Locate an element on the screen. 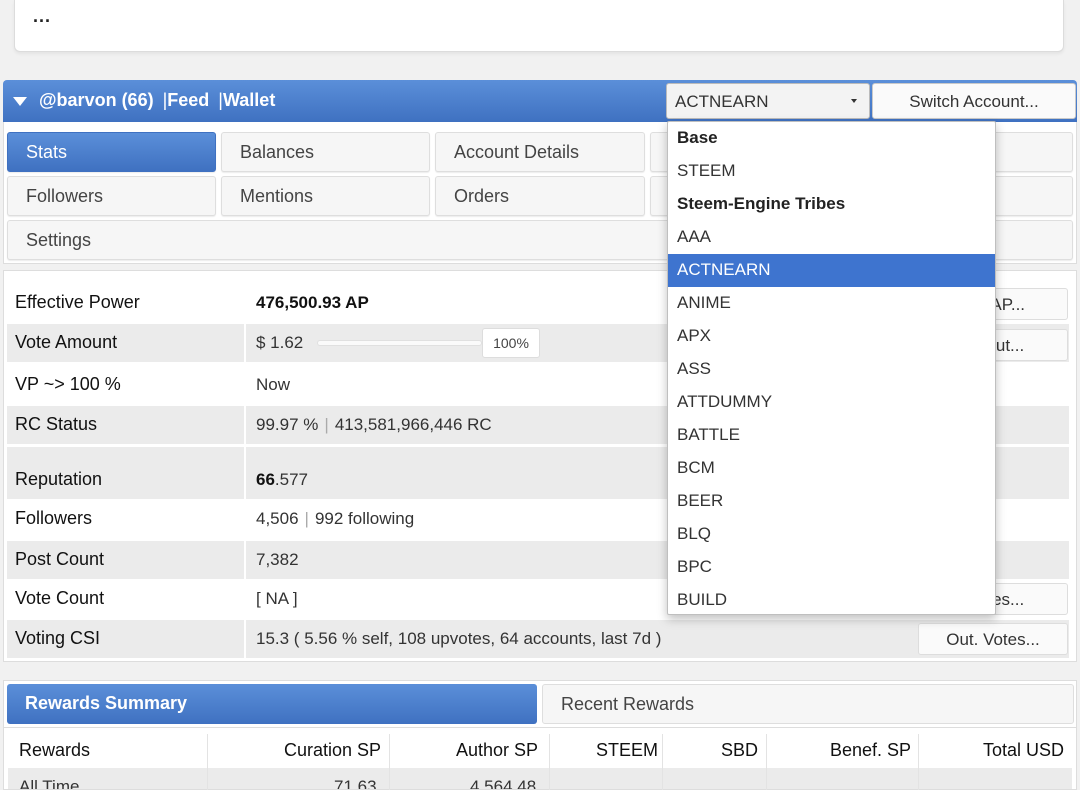 The image size is (1080, 790). tab-recent-rewards: Recent Rewards is located at coordinates (808, 704).